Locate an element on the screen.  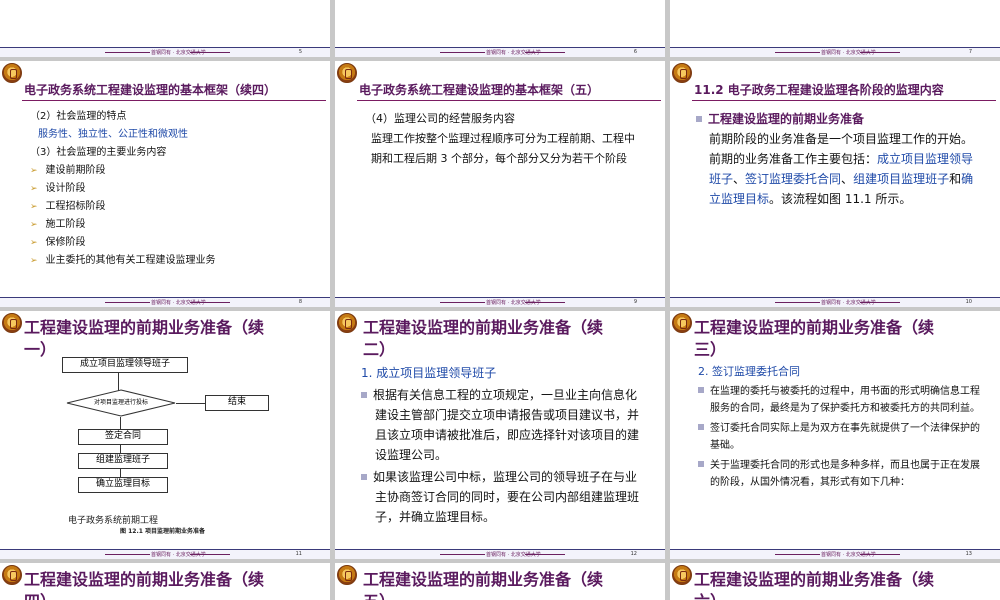
slide-title: 11.2 电子政务工程建设监理各阶段的监理内容 is located at coordinates (819, 90).